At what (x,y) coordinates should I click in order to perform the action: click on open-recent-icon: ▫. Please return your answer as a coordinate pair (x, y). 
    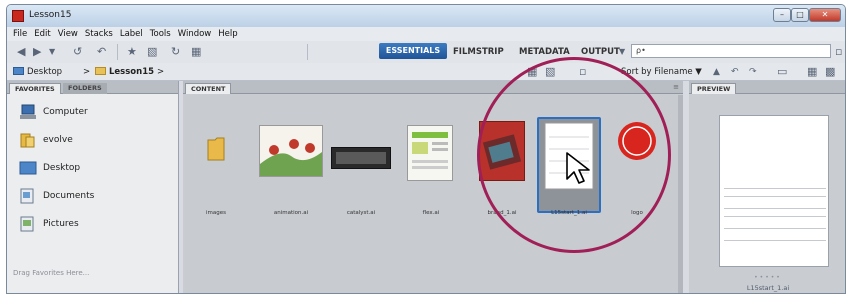
    Looking at the image, I should click on (582, 72).